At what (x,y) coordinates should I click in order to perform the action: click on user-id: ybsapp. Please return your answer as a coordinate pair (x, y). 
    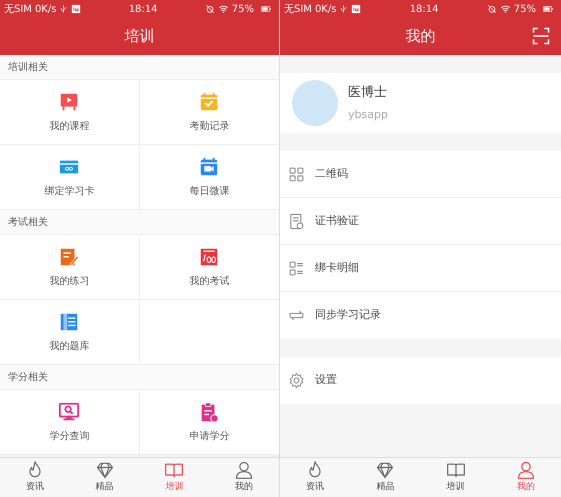
    Looking at the image, I should click on (368, 114).